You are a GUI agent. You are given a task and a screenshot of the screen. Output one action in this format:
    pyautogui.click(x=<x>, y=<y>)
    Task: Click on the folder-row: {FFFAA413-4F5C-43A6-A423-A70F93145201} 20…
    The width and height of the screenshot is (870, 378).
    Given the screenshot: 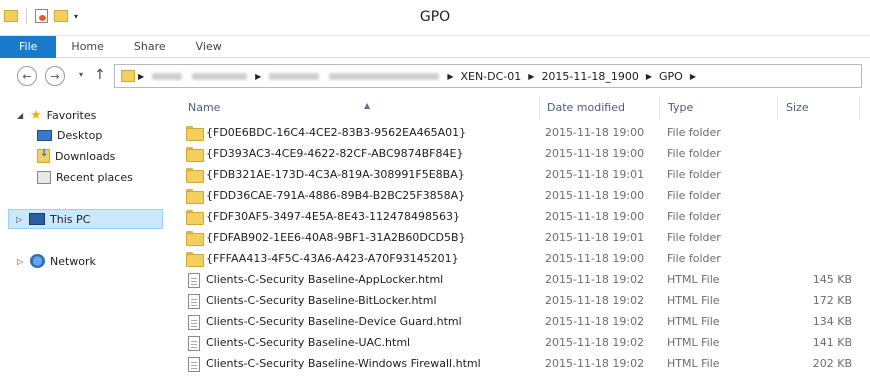 What is the action you would take?
    pyautogui.click(x=520, y=259)
    